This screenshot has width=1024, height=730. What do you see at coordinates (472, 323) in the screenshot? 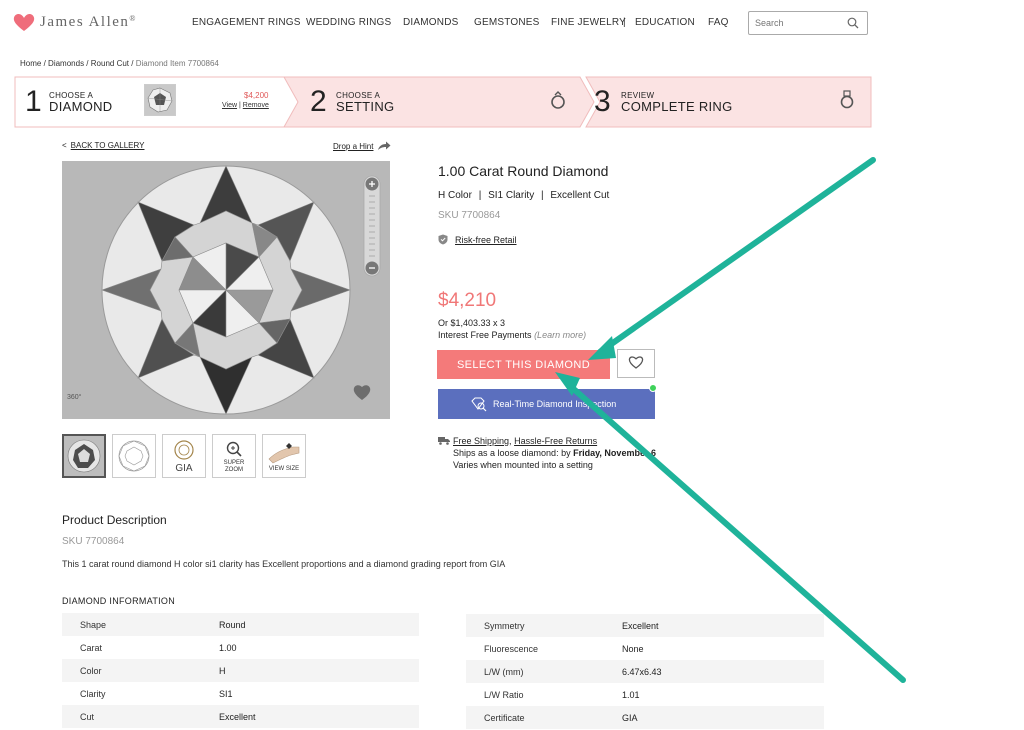
I see `installment-price: Or $1,403.33 x 3` at bounding box center [472, 323].